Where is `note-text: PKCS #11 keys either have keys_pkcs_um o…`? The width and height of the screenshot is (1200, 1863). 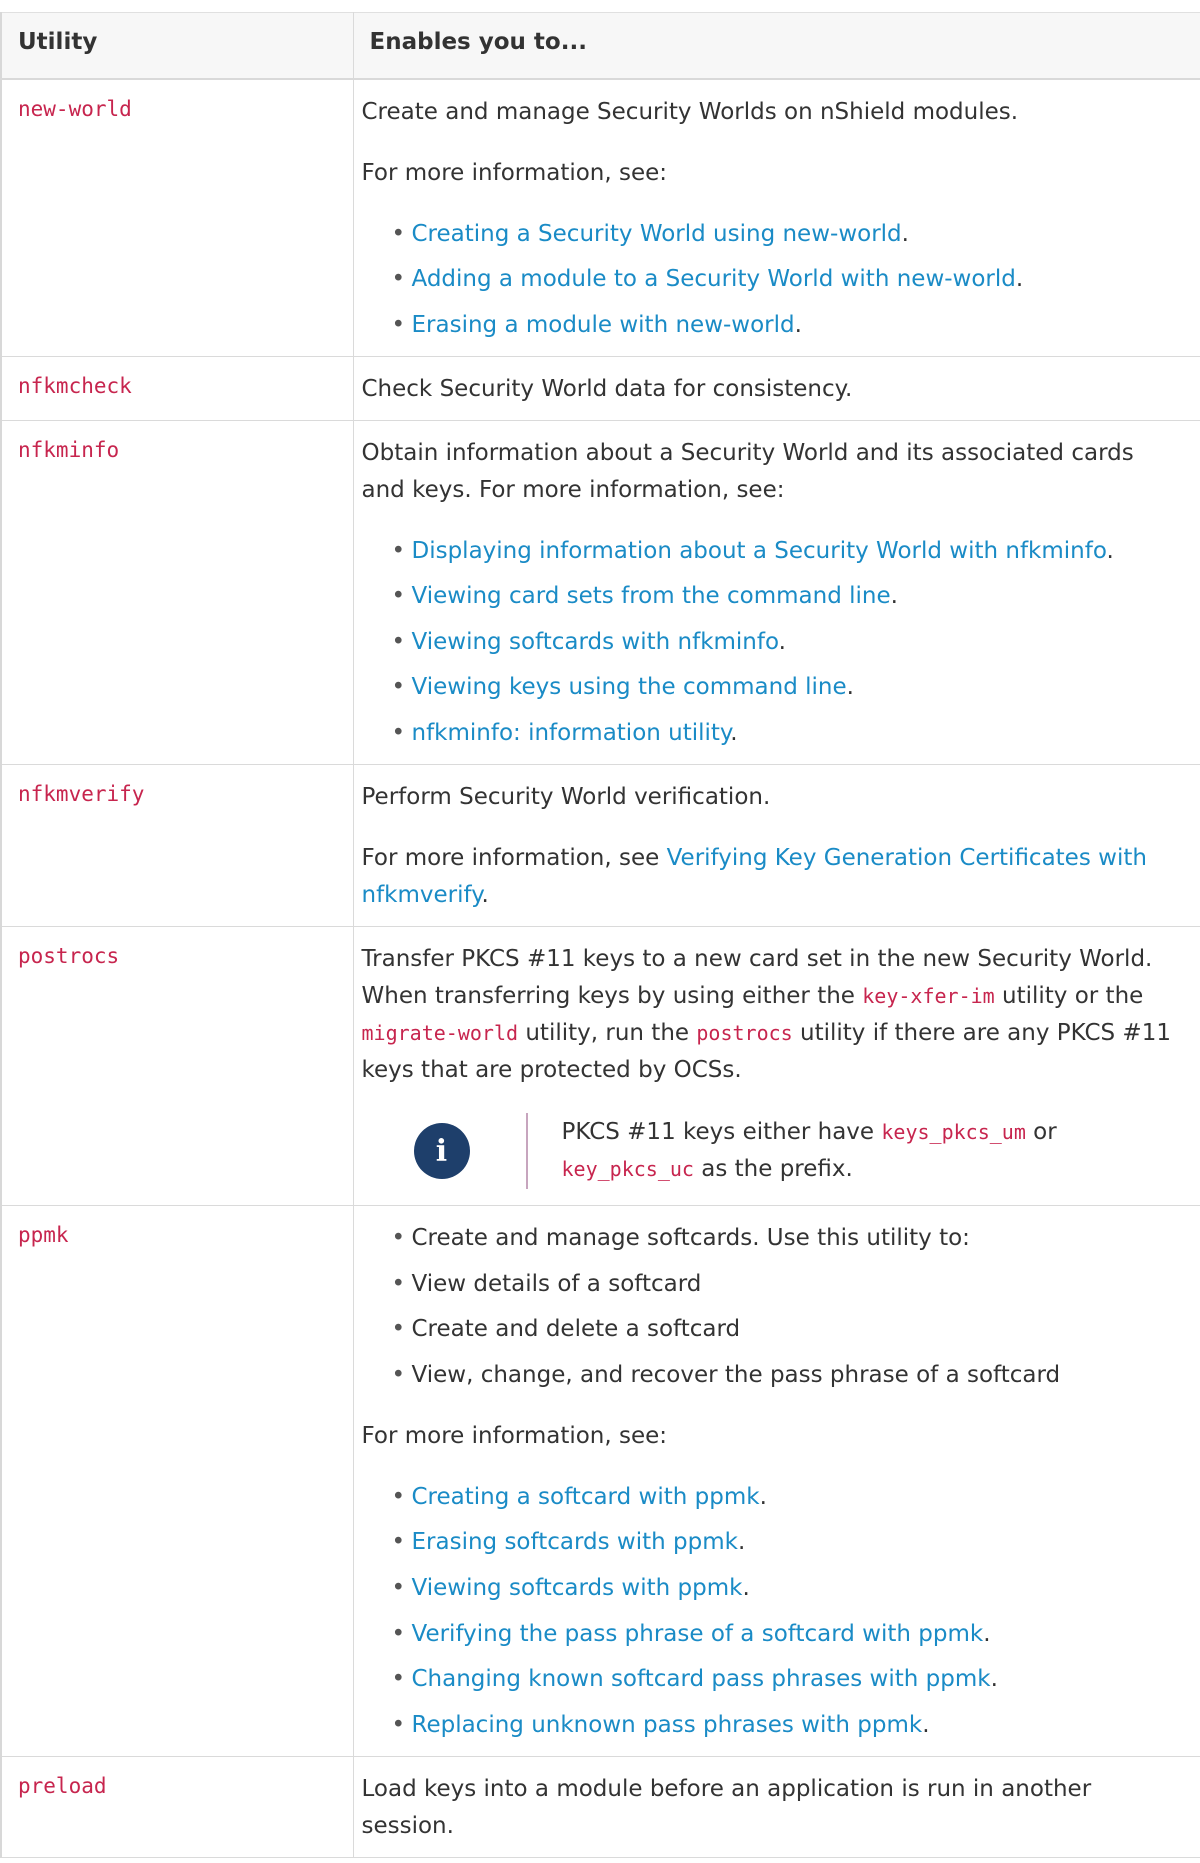 note-text: PKCS #11 keys either have keys_pkcs_um o… is located at coordinates (872, 1151).